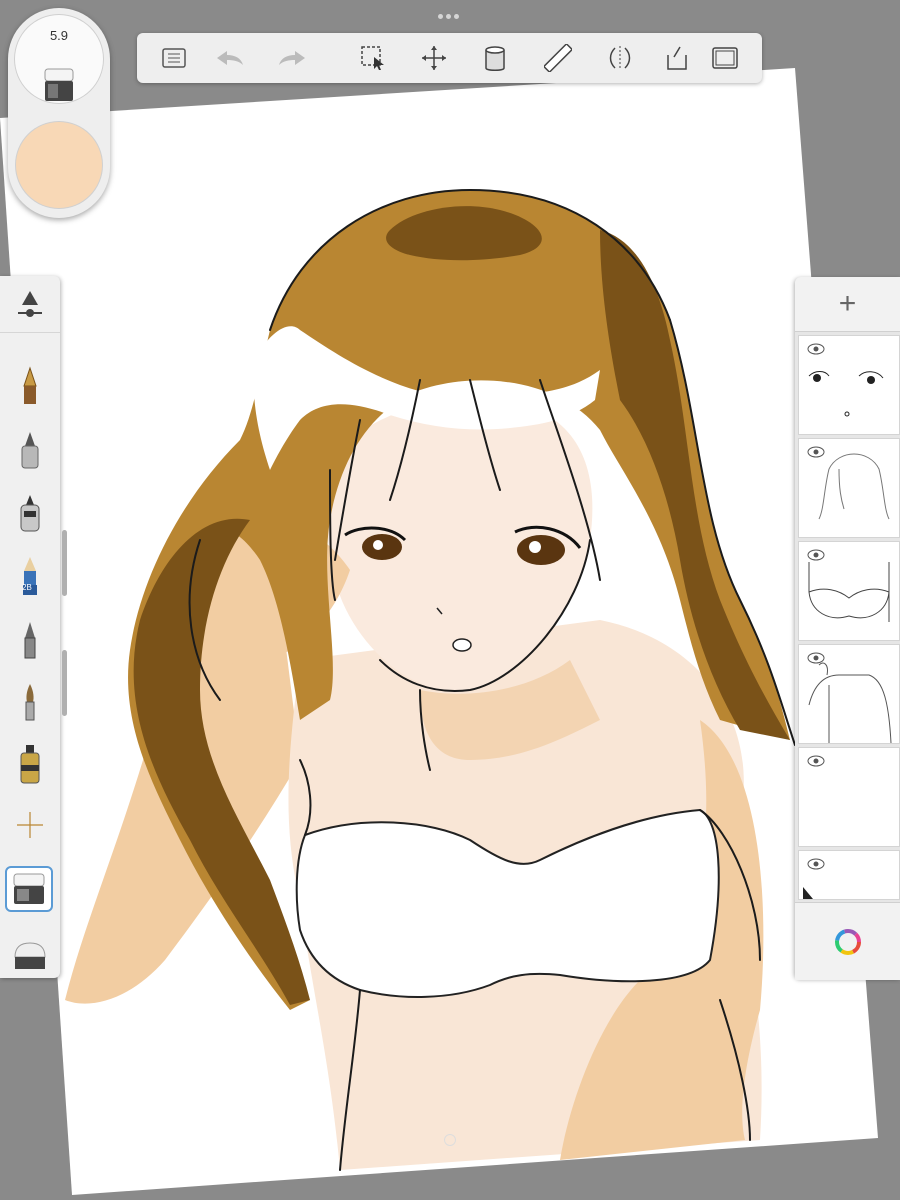 The width and height of the screenshot is (900, 1200). What do you see at coordinates (434, 58) in the screenshot?
I see `transform-icon` at bounding box center [434, 58].